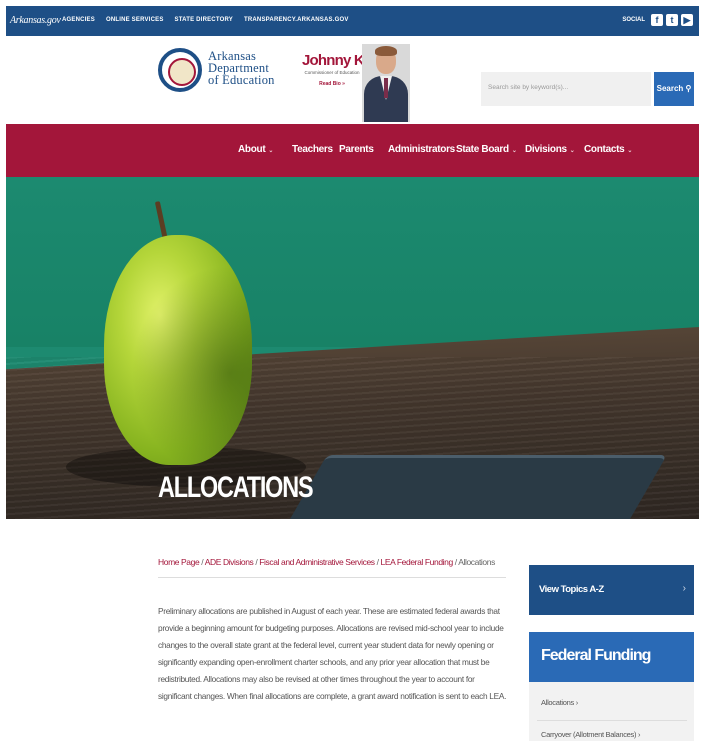  What do you see at coordinates (559, 702) in the screenshot?
I see `sidebar-link-allocations: Allocations ›` at bounding box center [559, 702].